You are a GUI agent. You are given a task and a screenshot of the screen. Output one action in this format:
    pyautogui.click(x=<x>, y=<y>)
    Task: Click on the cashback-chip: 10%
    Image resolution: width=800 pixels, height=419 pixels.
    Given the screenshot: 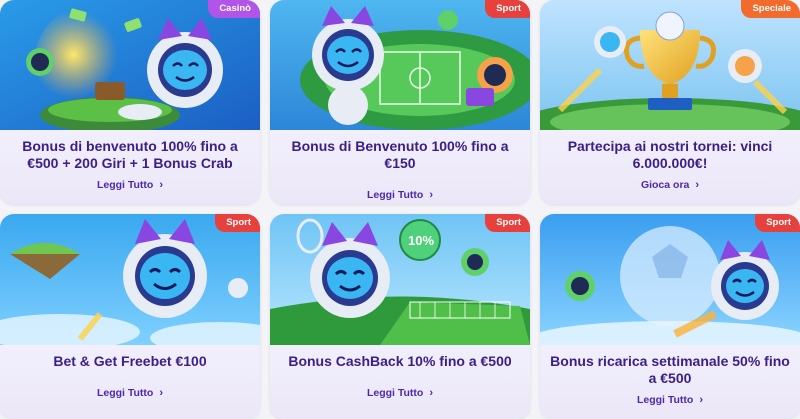 What is the action you would take?
    pyautogui.click(x=421, y=240)
    